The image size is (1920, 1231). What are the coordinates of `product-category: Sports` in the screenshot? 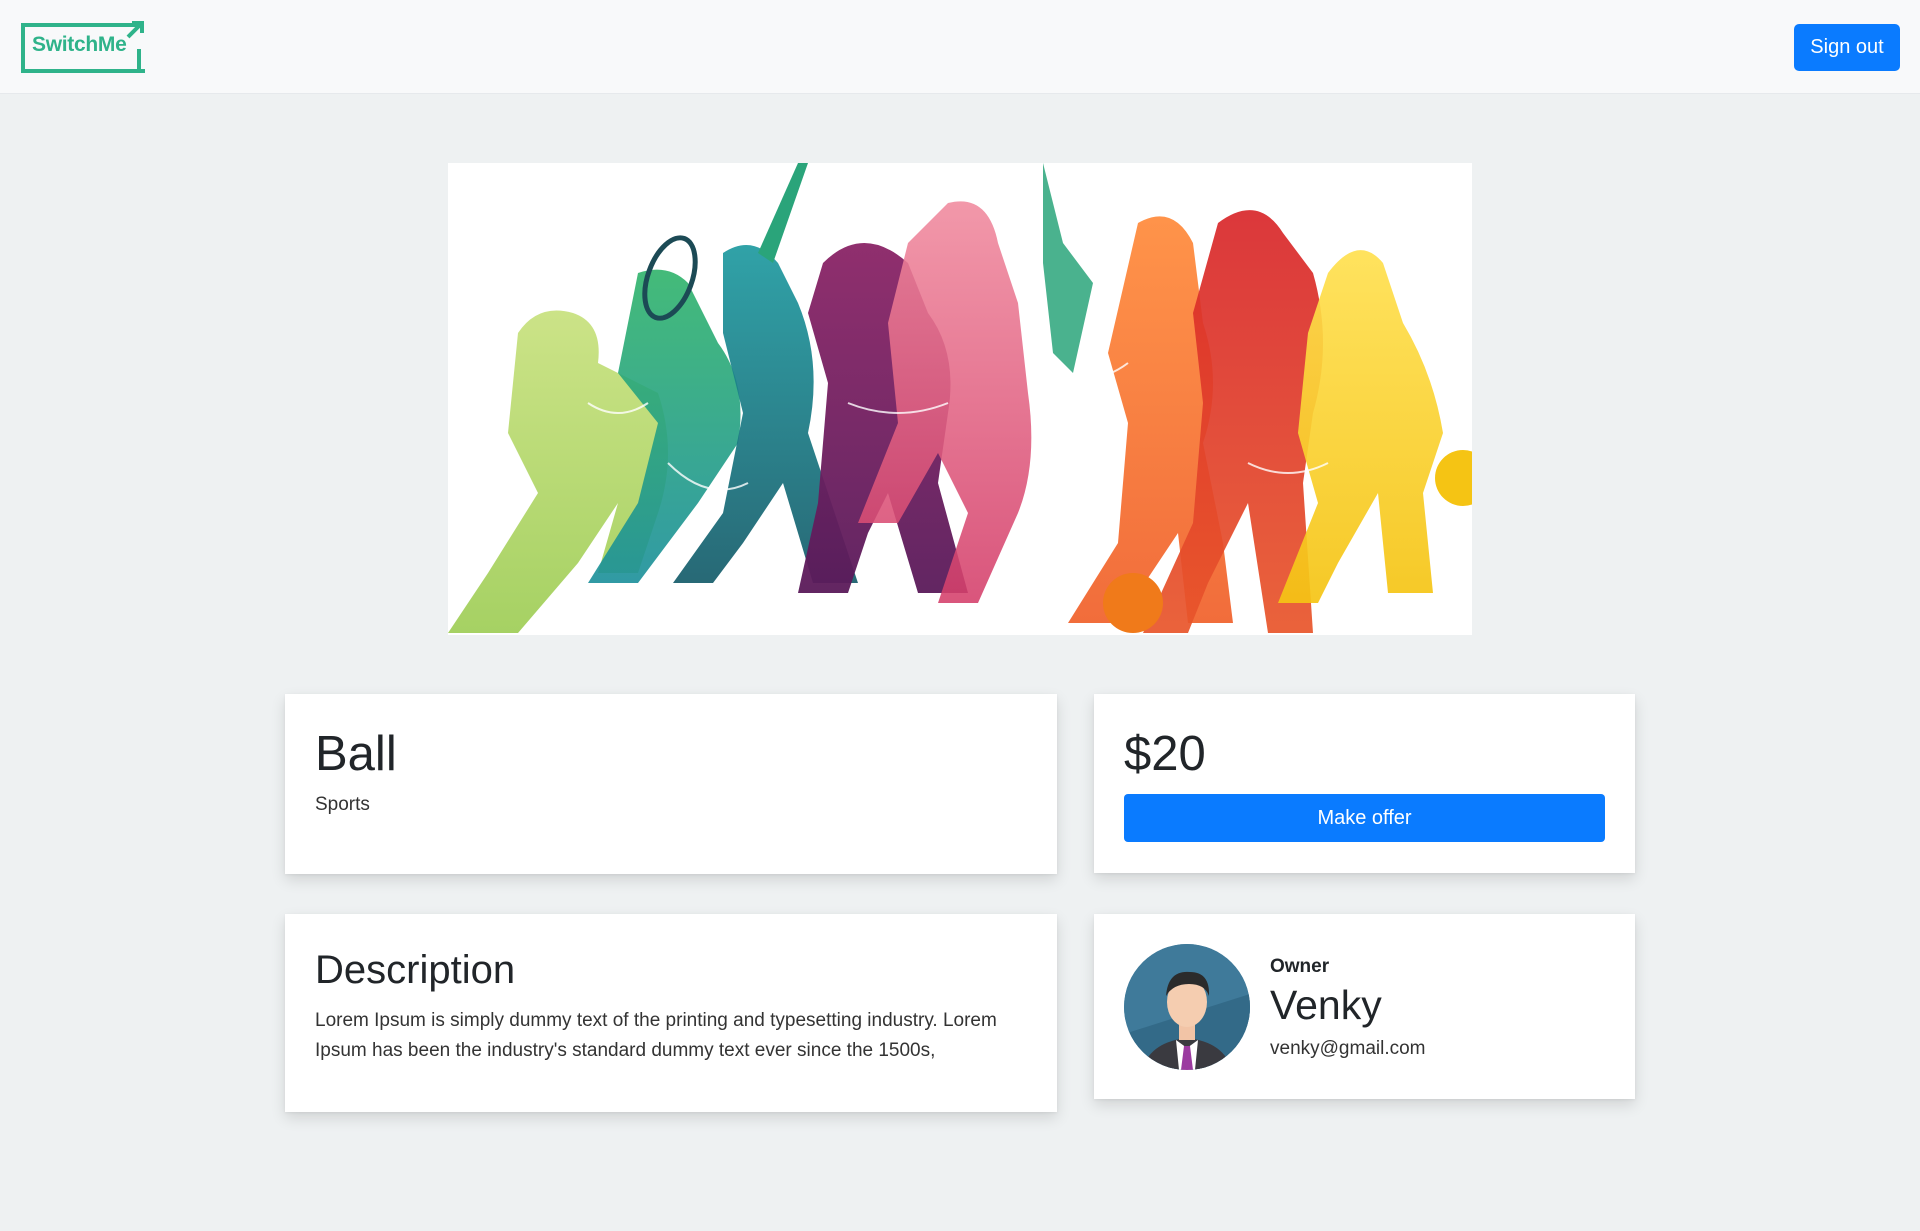 It's located at (342, 804).